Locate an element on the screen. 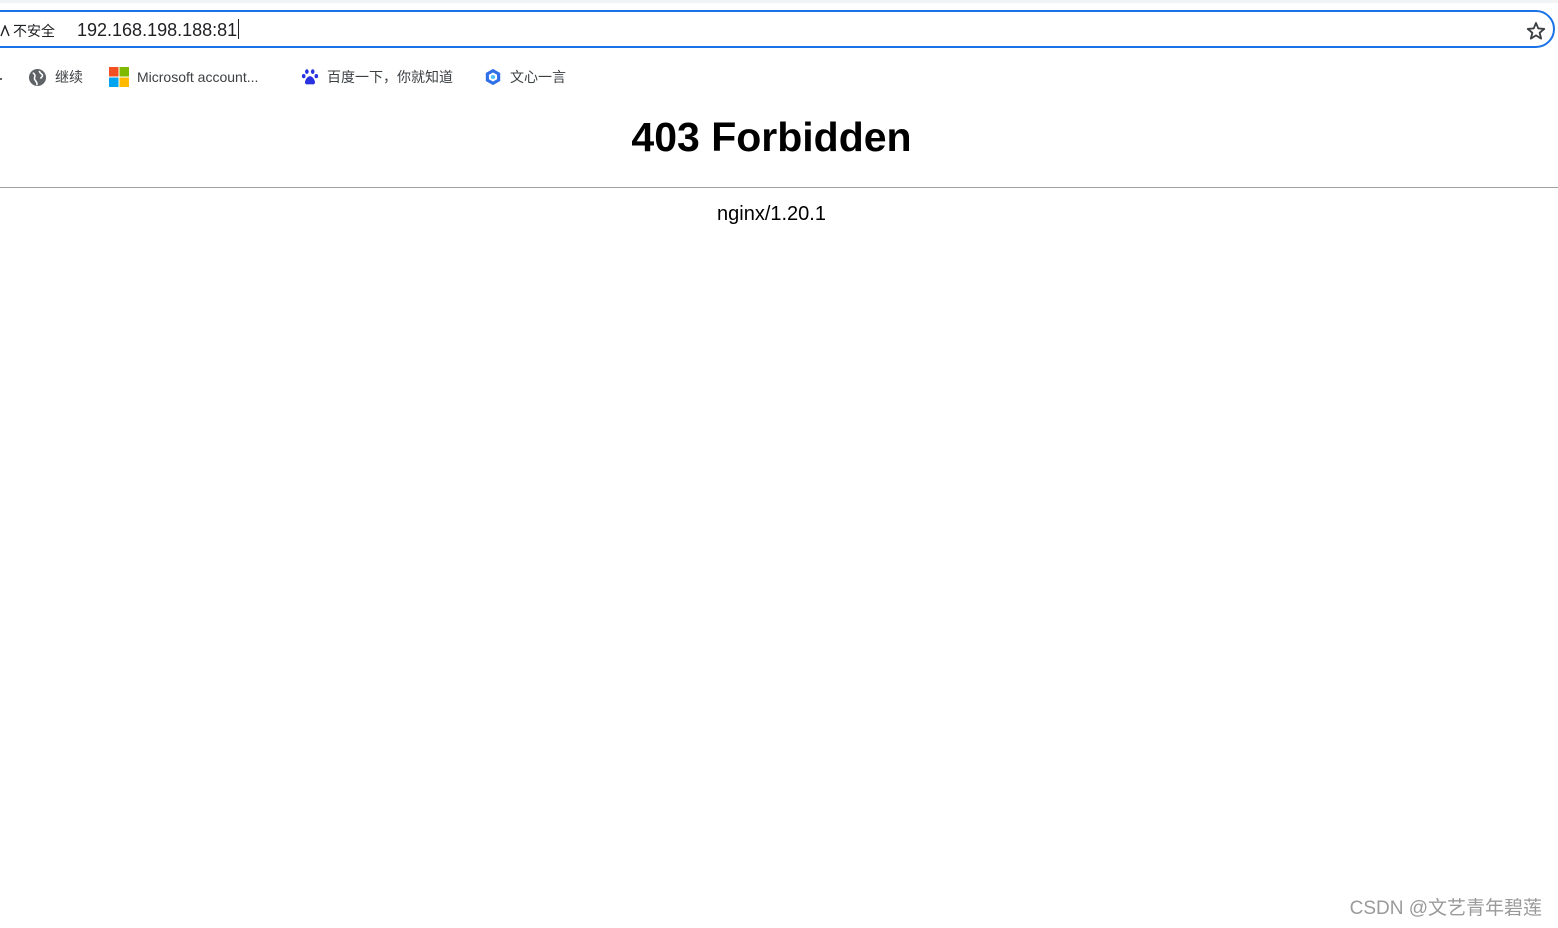 The image size is (1558, 928). warning-triangle-icon is located at coordinates (5, 31).